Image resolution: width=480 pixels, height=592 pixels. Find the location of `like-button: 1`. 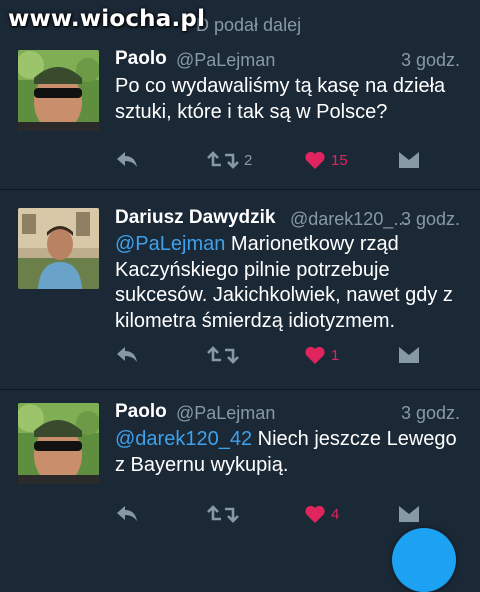

like-button: 1 is located at coordinates (321, 355).